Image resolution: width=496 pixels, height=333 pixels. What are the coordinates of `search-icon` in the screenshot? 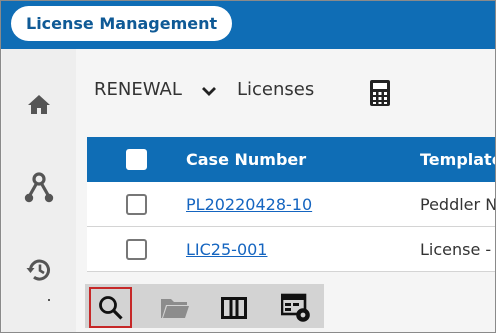 It's located at (110, 307).